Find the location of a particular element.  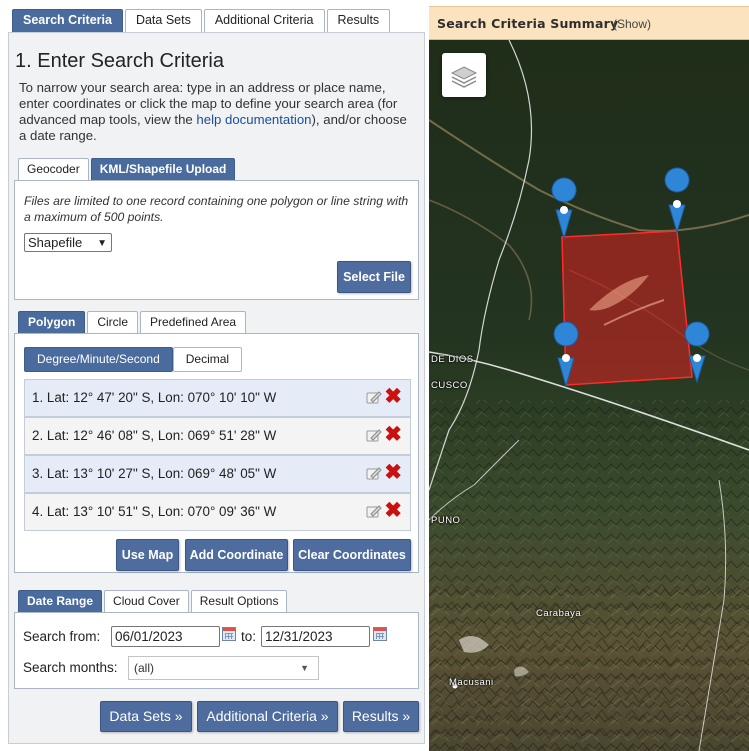

to-label: to: is located at coordinates (249, 636).